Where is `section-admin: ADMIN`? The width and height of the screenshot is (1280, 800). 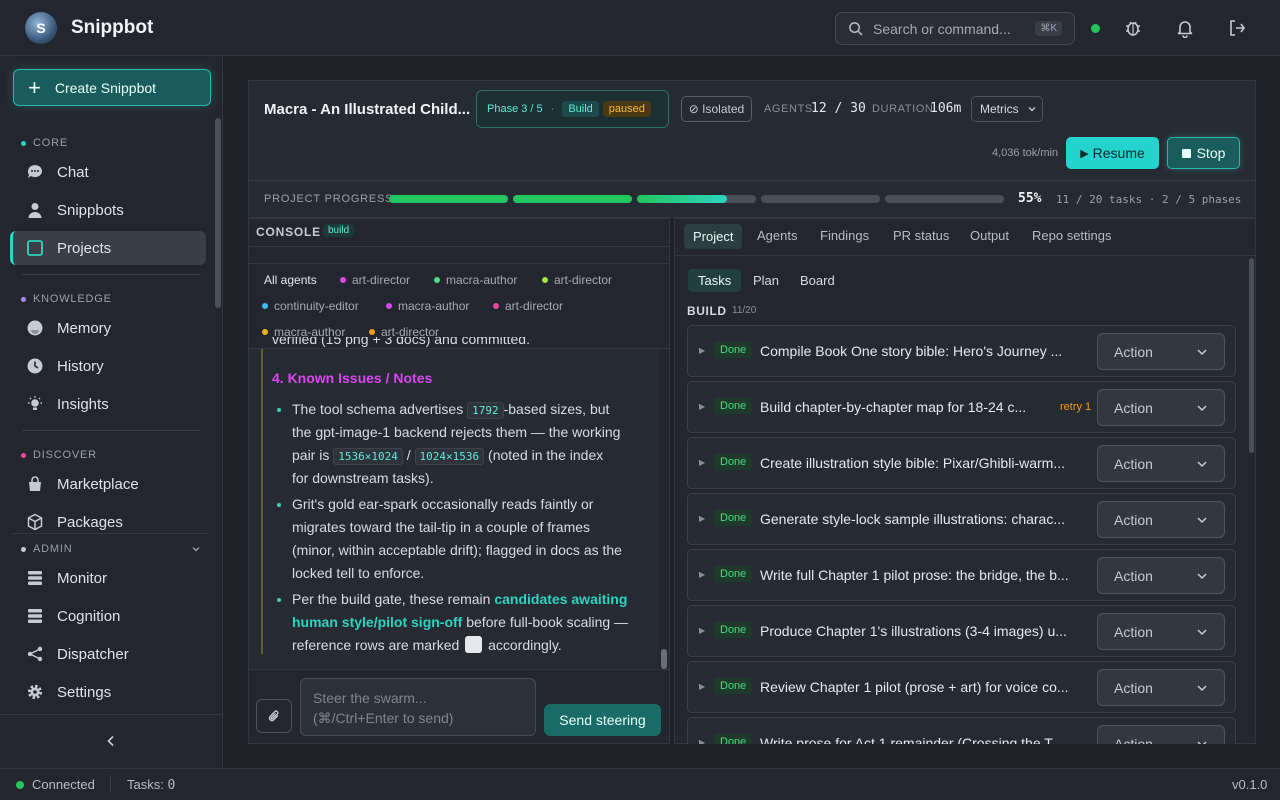 section-admin: ADMIN is located at coordinates (46, 549).